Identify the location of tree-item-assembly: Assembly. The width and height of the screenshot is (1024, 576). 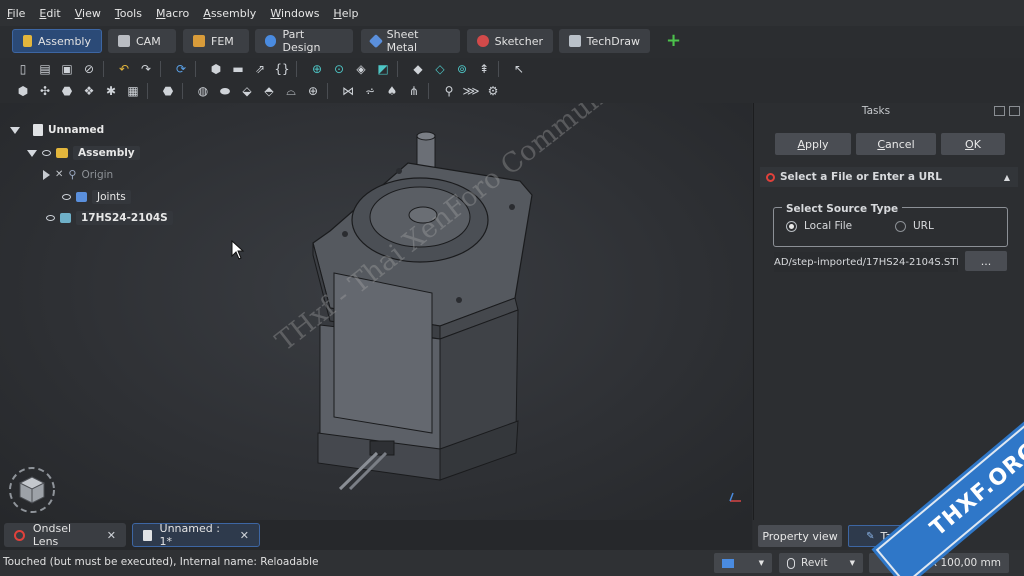
(83, 153).